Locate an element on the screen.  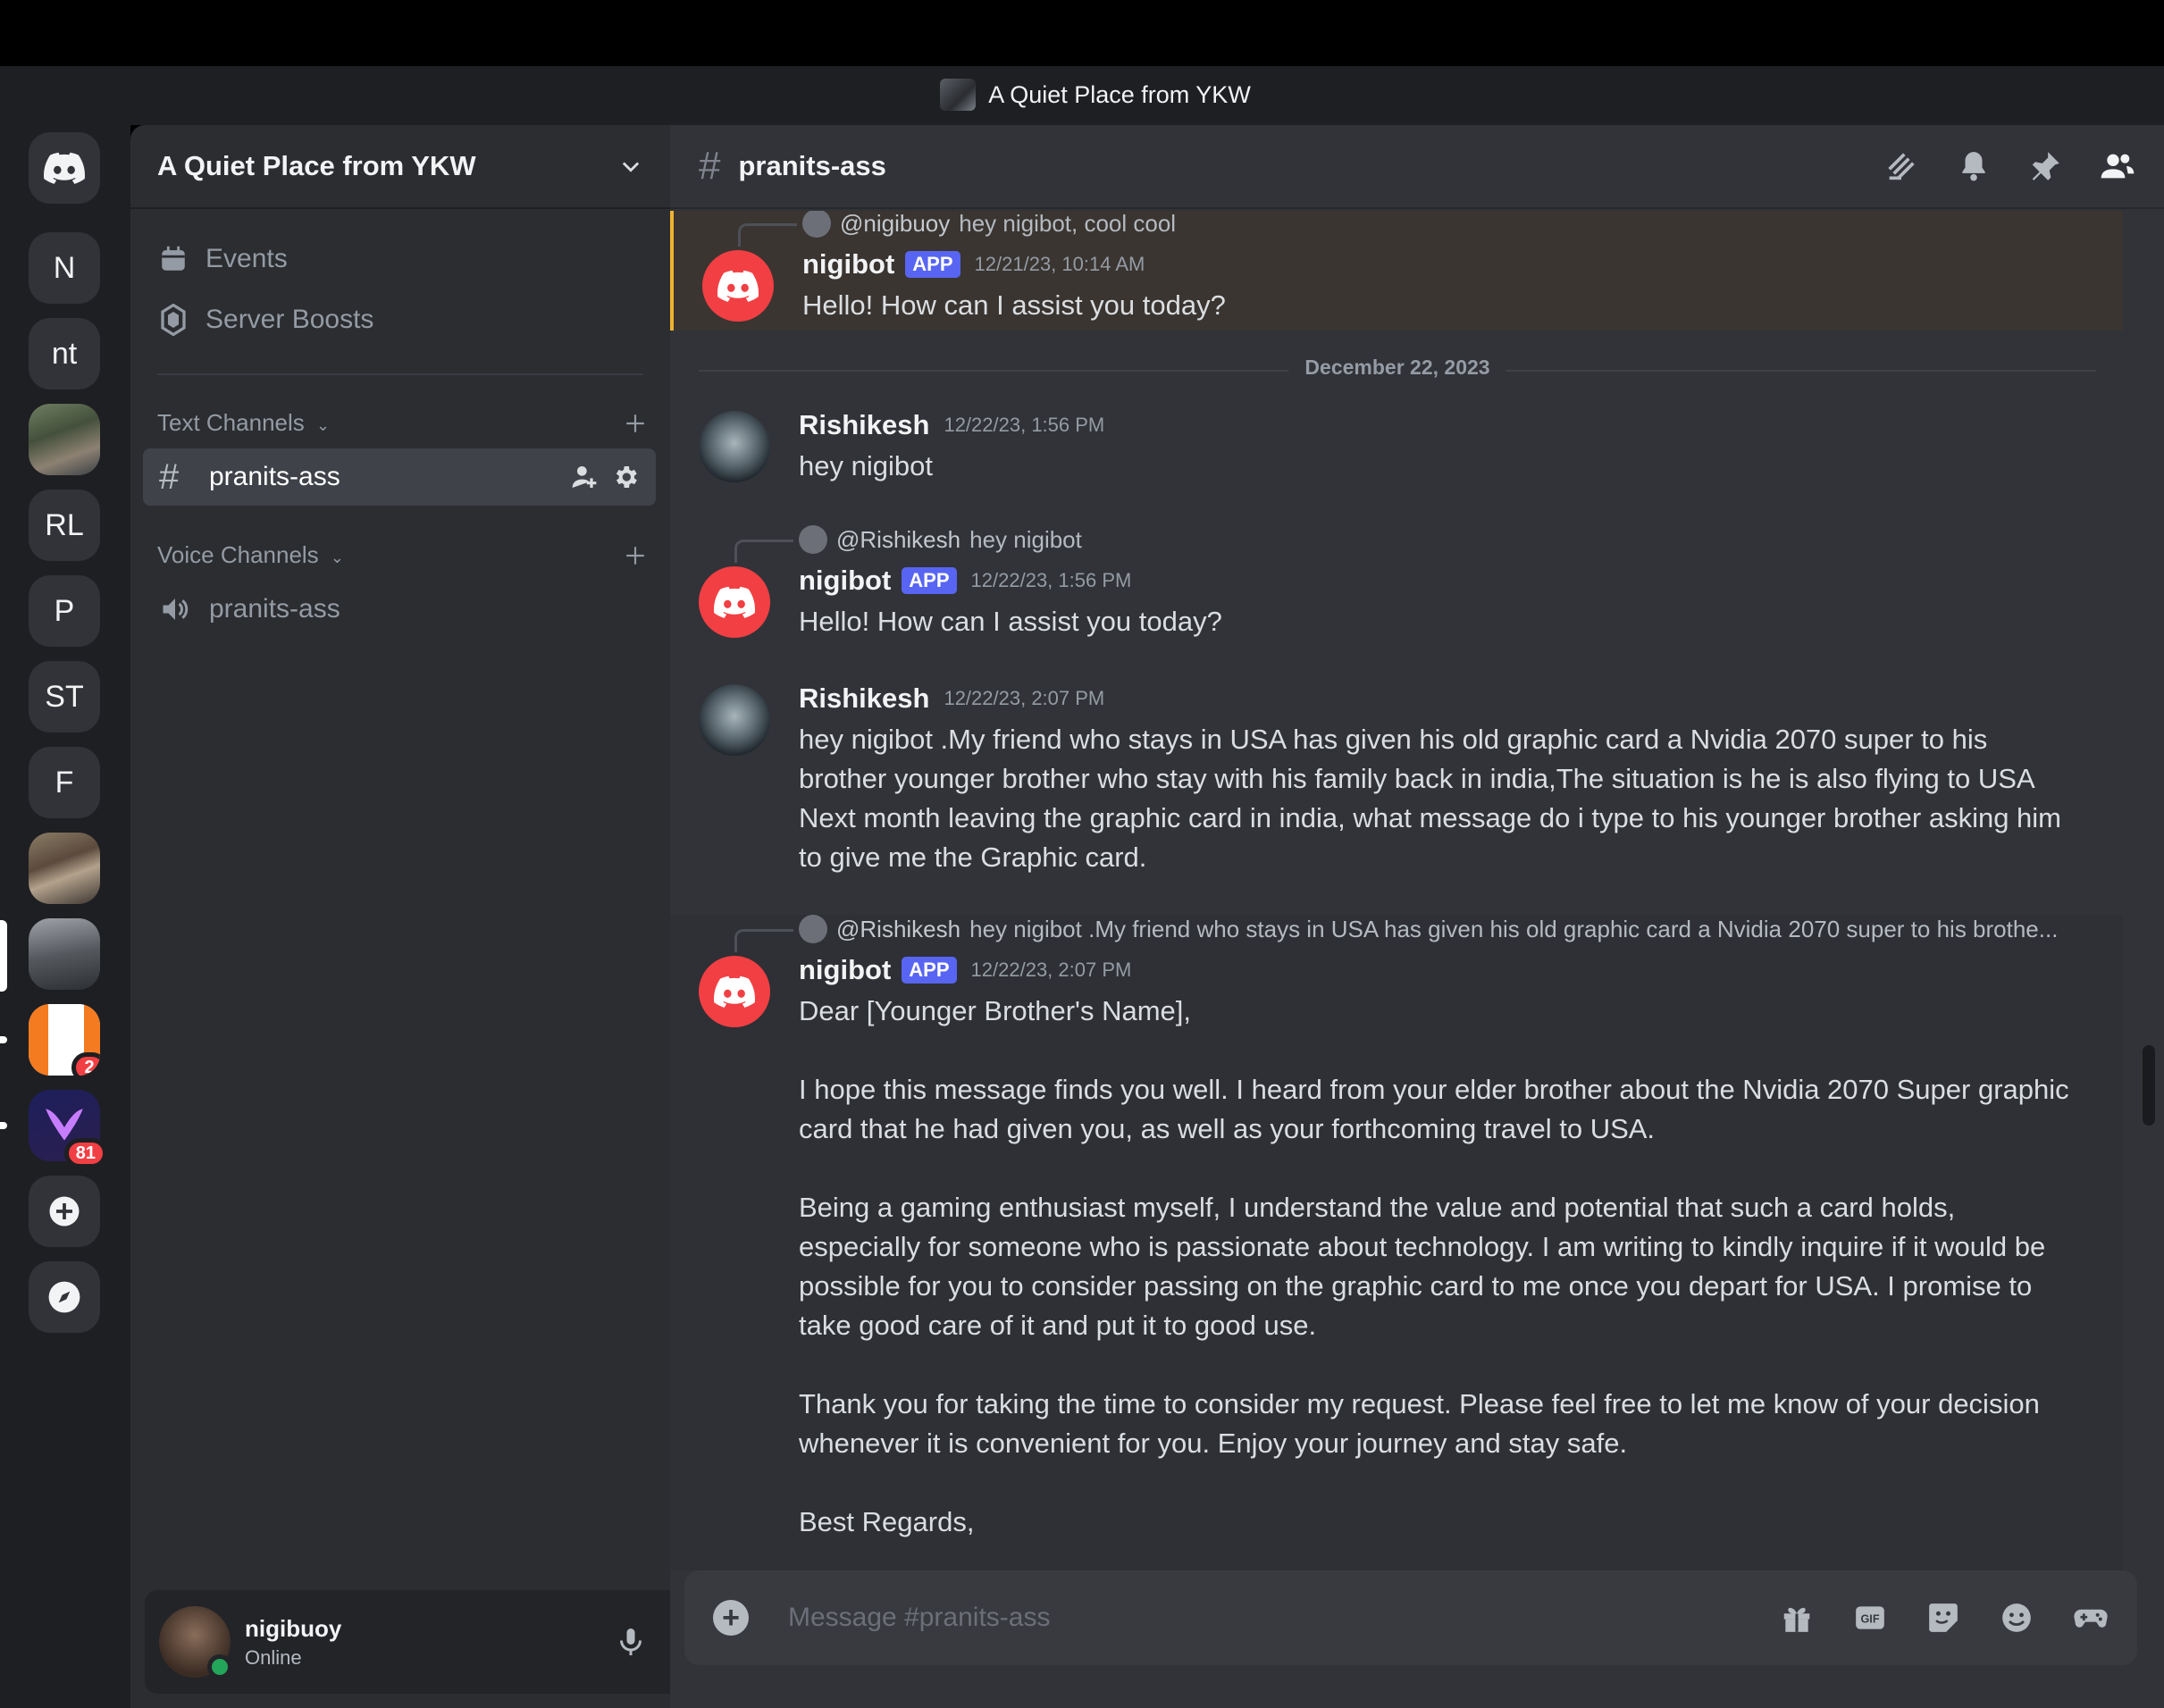
server-nt: nt is located at coordinates (64, 353).